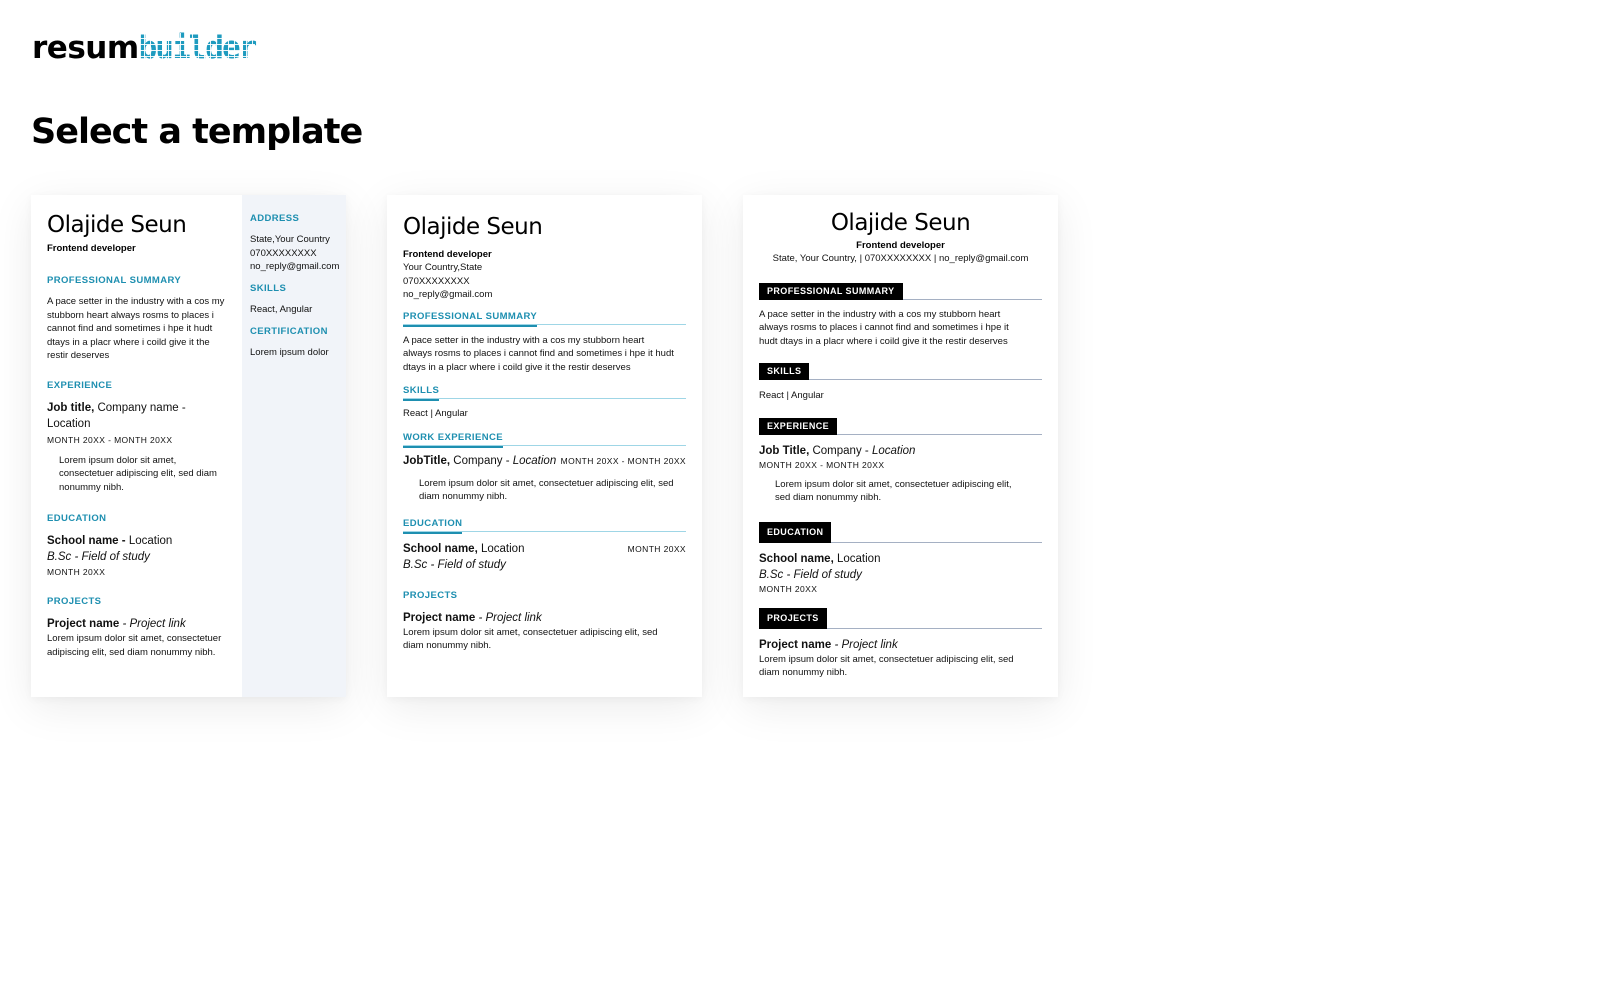  Describe the element at coordinates (289, 352) in the screenshot. I see `certification-text: Lorem ipsum dolor` at that location.